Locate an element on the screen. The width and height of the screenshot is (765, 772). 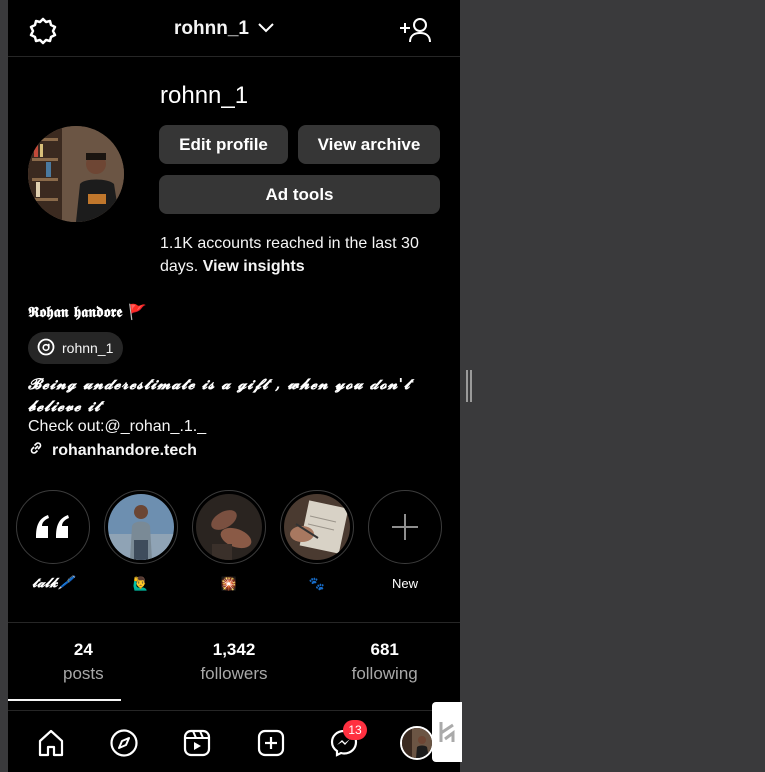
following-count: 681 following is located at coordinates (384, 665).